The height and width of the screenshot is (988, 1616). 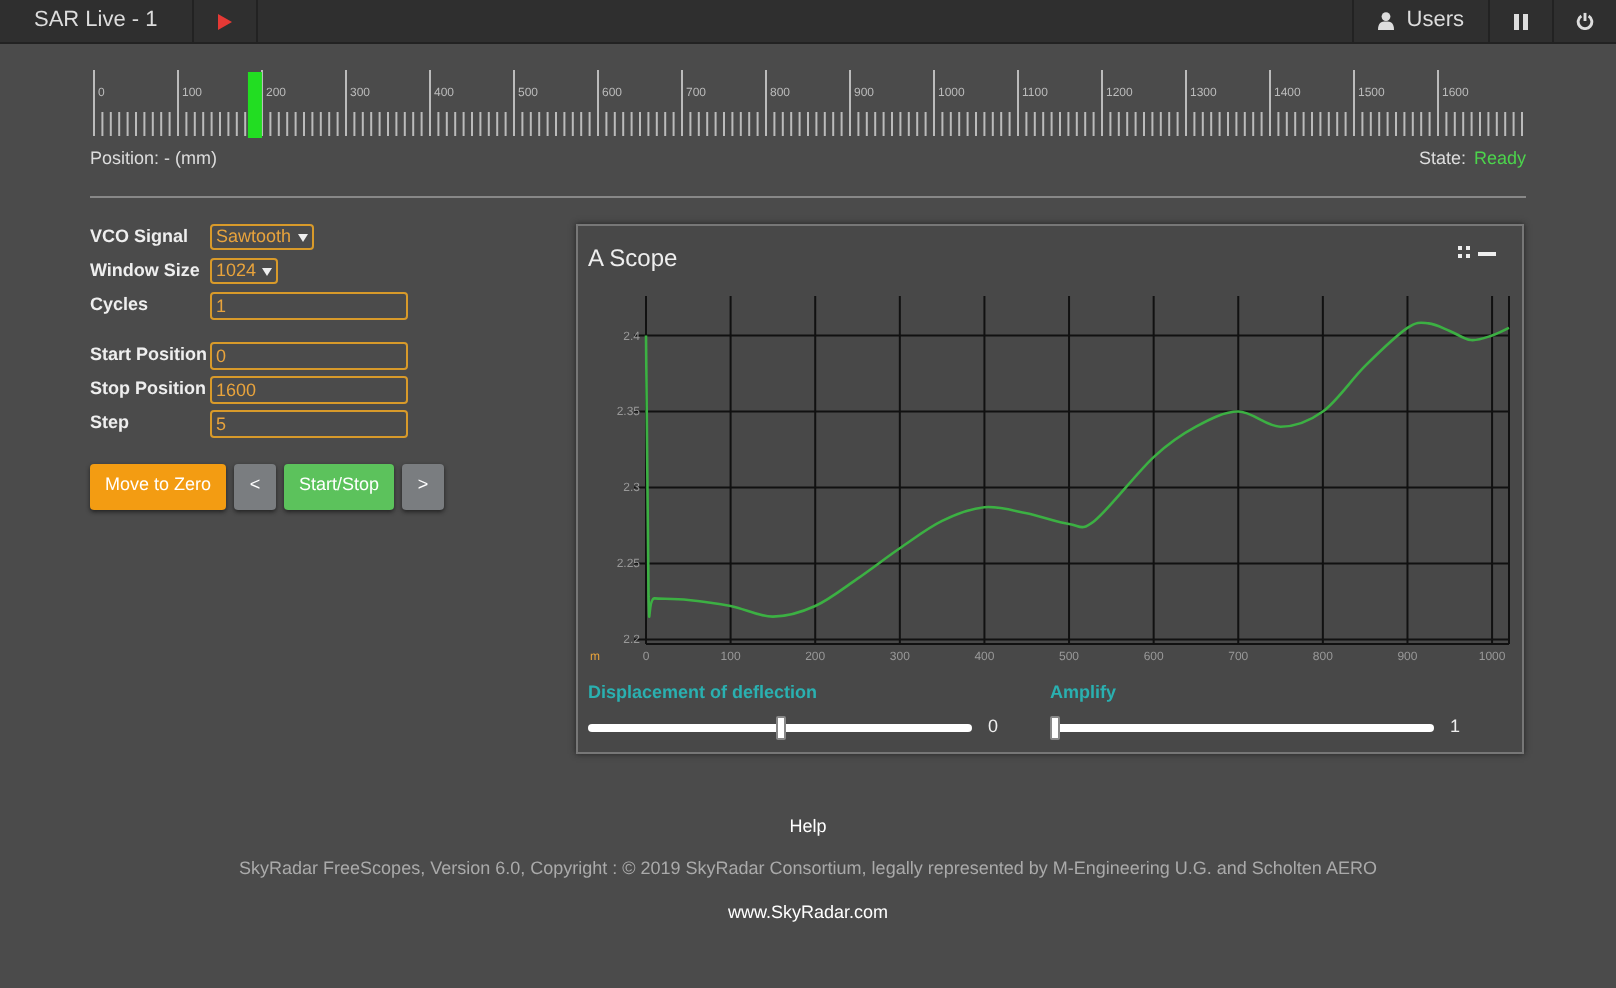 What do you see at coordinates (262, 237) in the screenshot?
I see `dropdown: Sawtooth` at bounding box center [262, 237].